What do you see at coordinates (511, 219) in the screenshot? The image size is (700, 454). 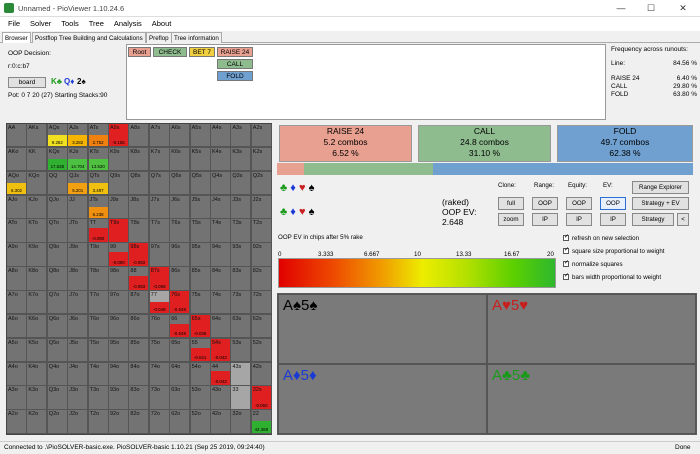 I see `zoom-button: zoom` at bounding box center [511, 219].